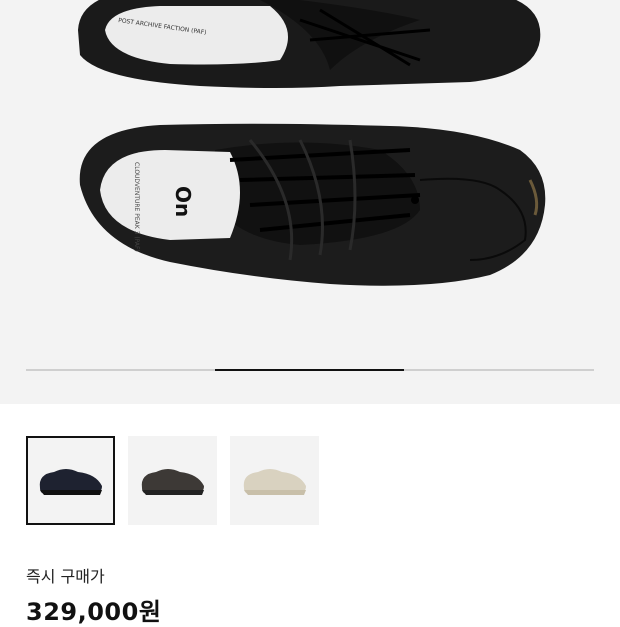 This screenshot has width=620, height=627. What do you see at coordinates (309, 44) in the screenshot?
I see `shoe-top-view-upper: POST ARCHIVE FACTION (PAF)` at bounding box center [309, 44].